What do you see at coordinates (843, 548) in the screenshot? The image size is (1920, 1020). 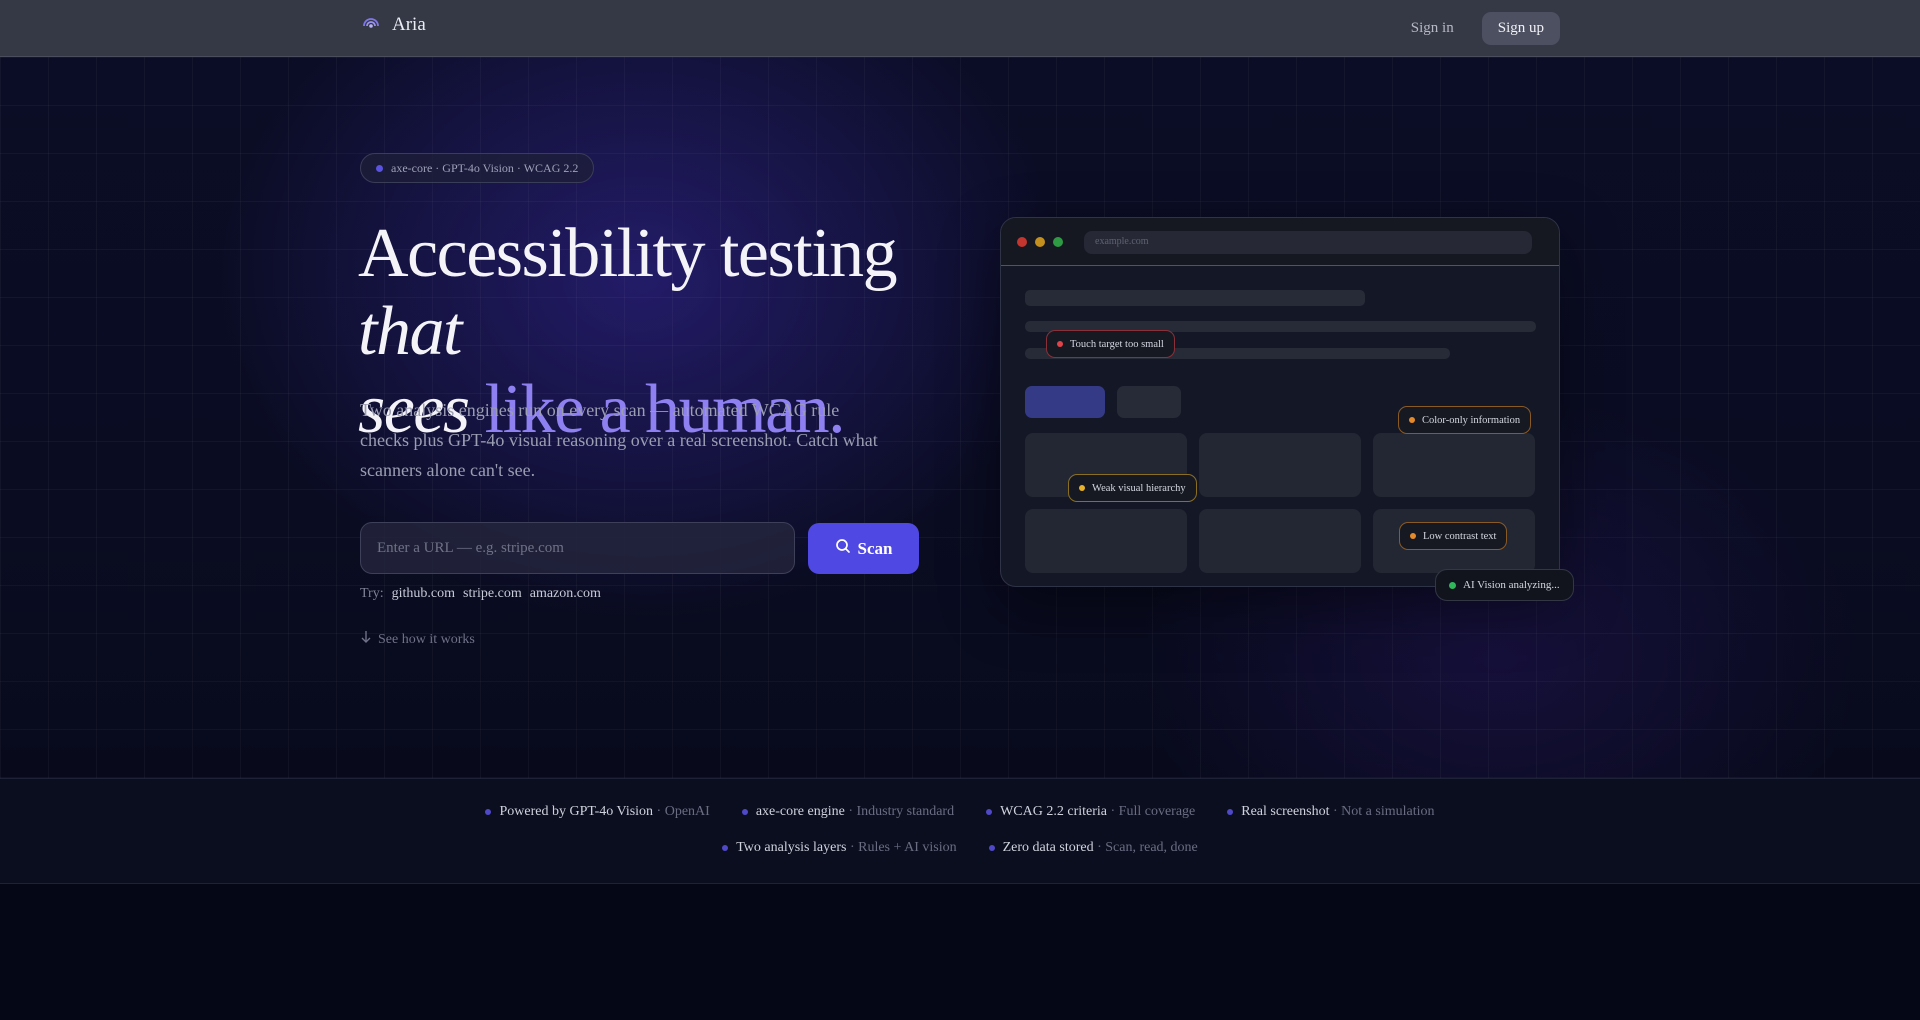 I see `search-icon` at bounding box center [843, 548].